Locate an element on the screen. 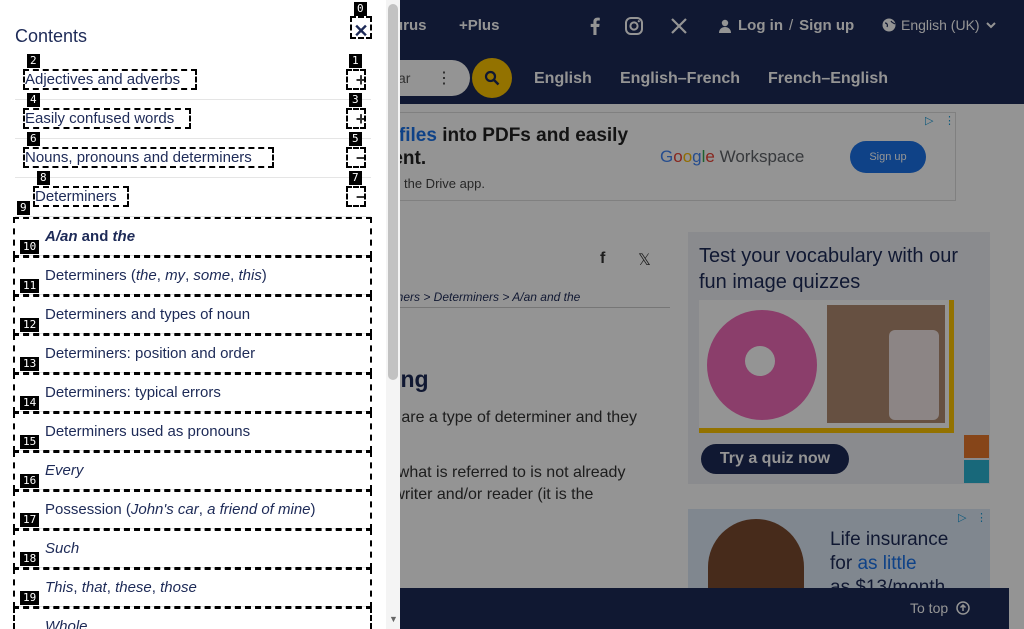 The height and width of the screenshot is (629, 1024). annotation-label: 19 is located at coordinates (30, 598).